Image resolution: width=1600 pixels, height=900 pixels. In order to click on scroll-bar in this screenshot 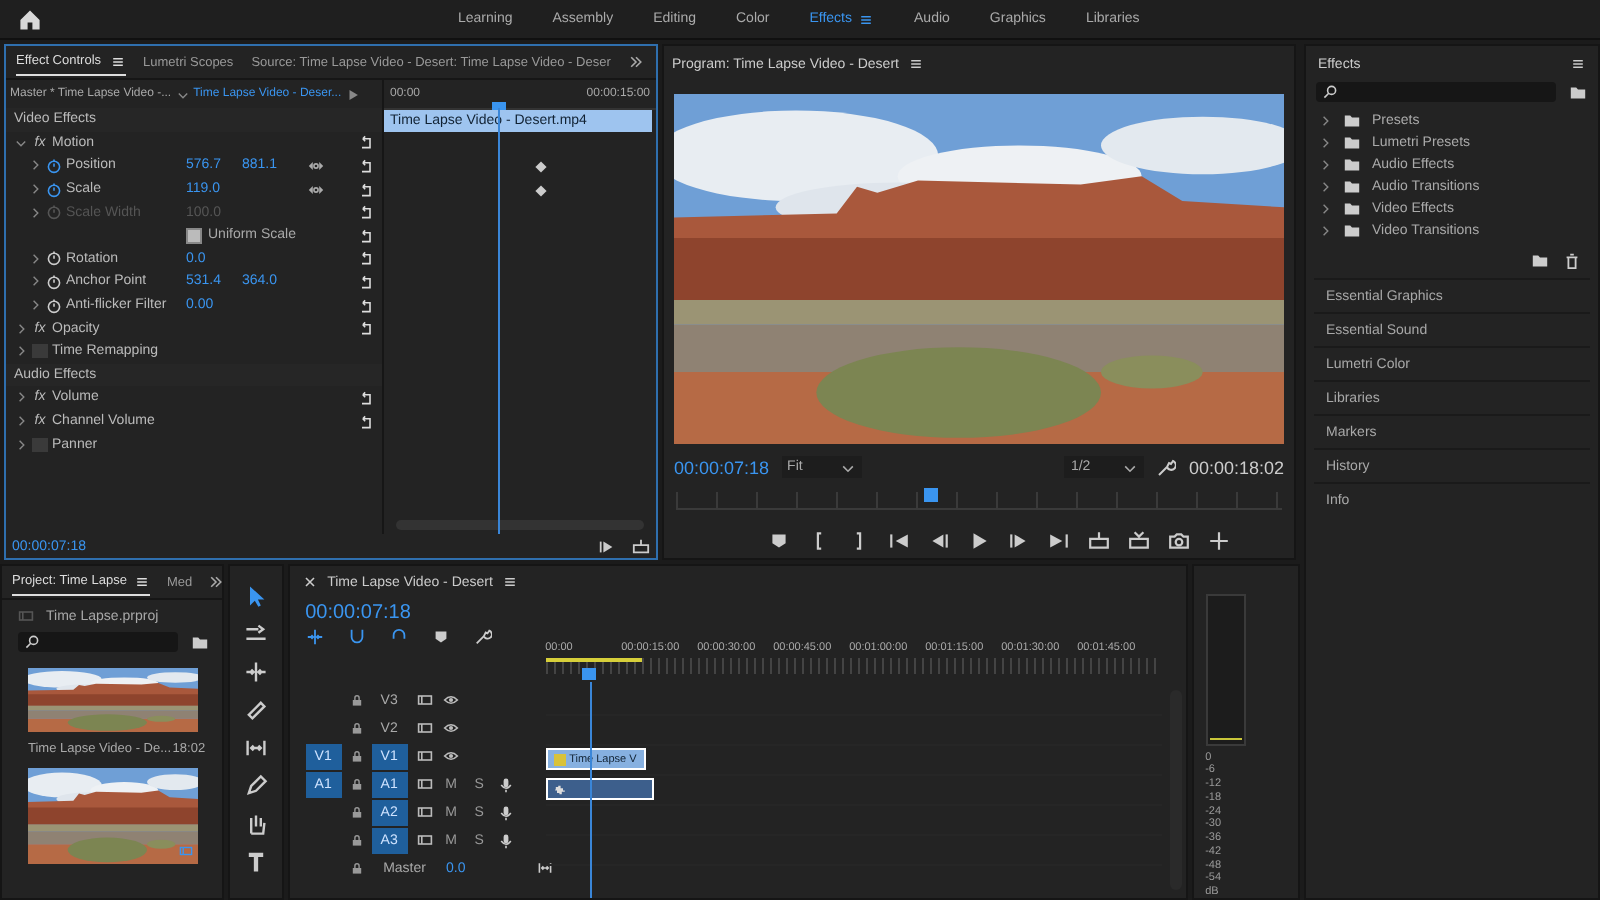, I will do `click(520, 524)`.